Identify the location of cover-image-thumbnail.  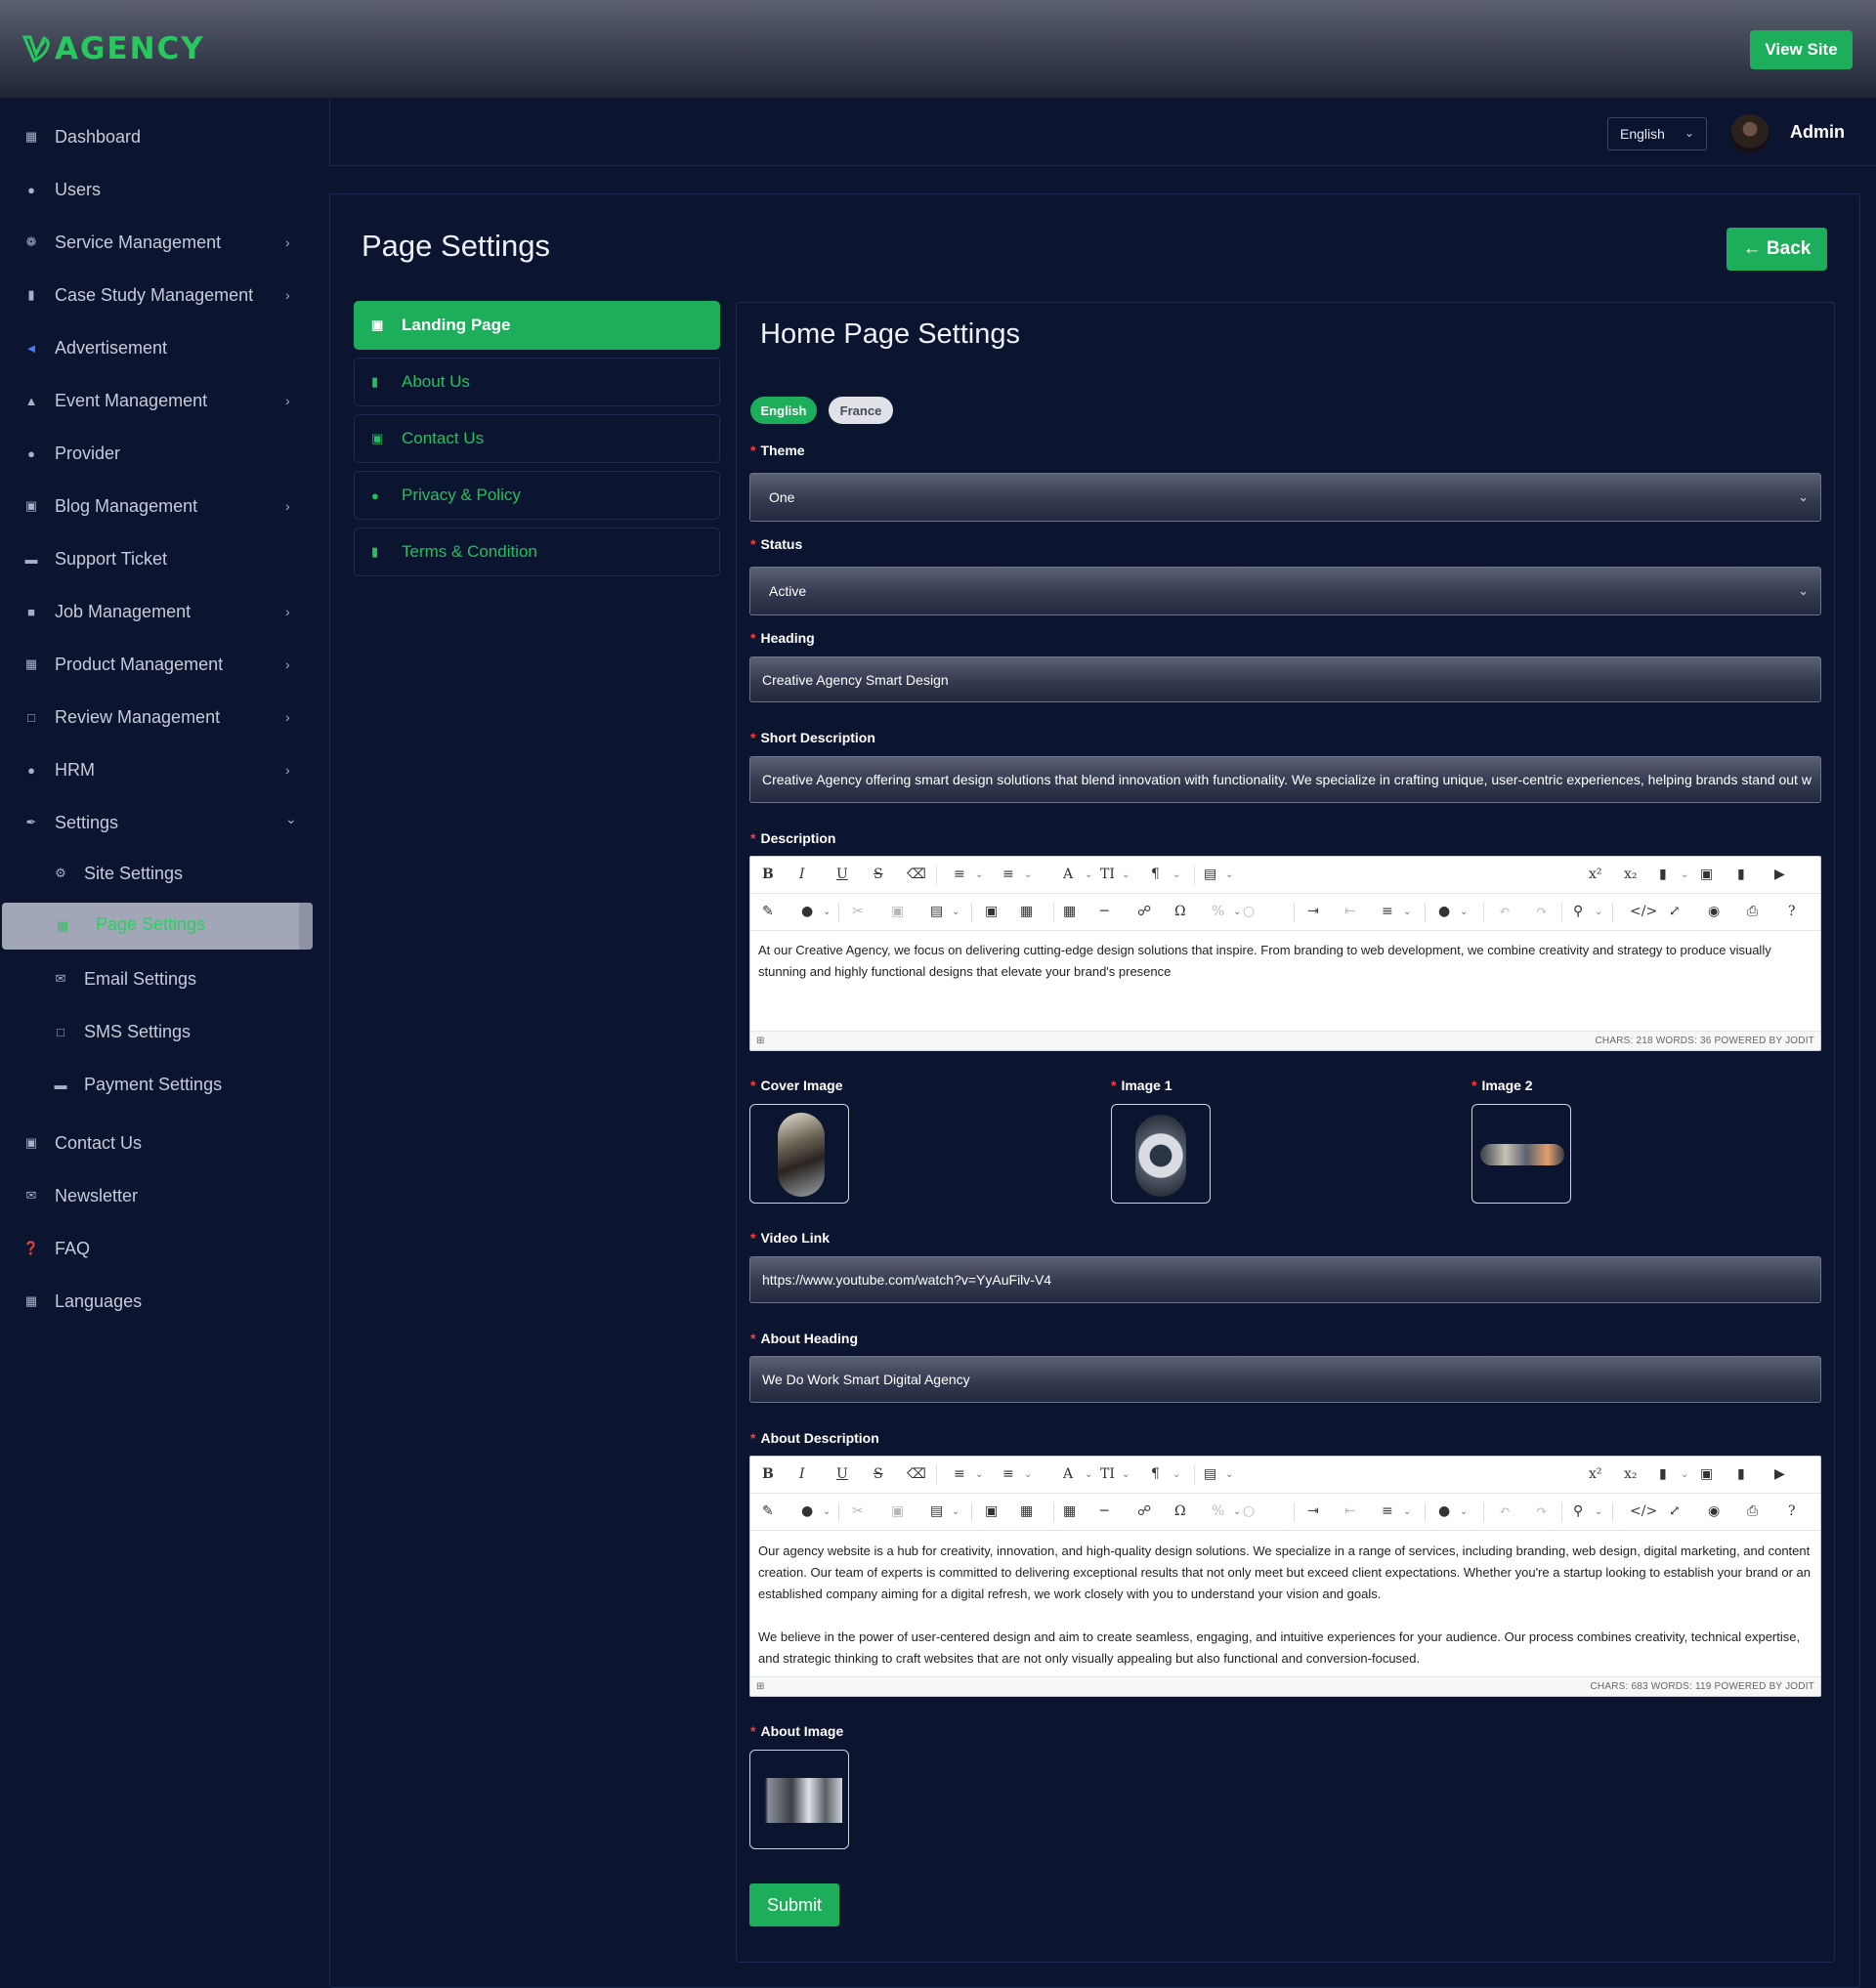
(799, 1154).